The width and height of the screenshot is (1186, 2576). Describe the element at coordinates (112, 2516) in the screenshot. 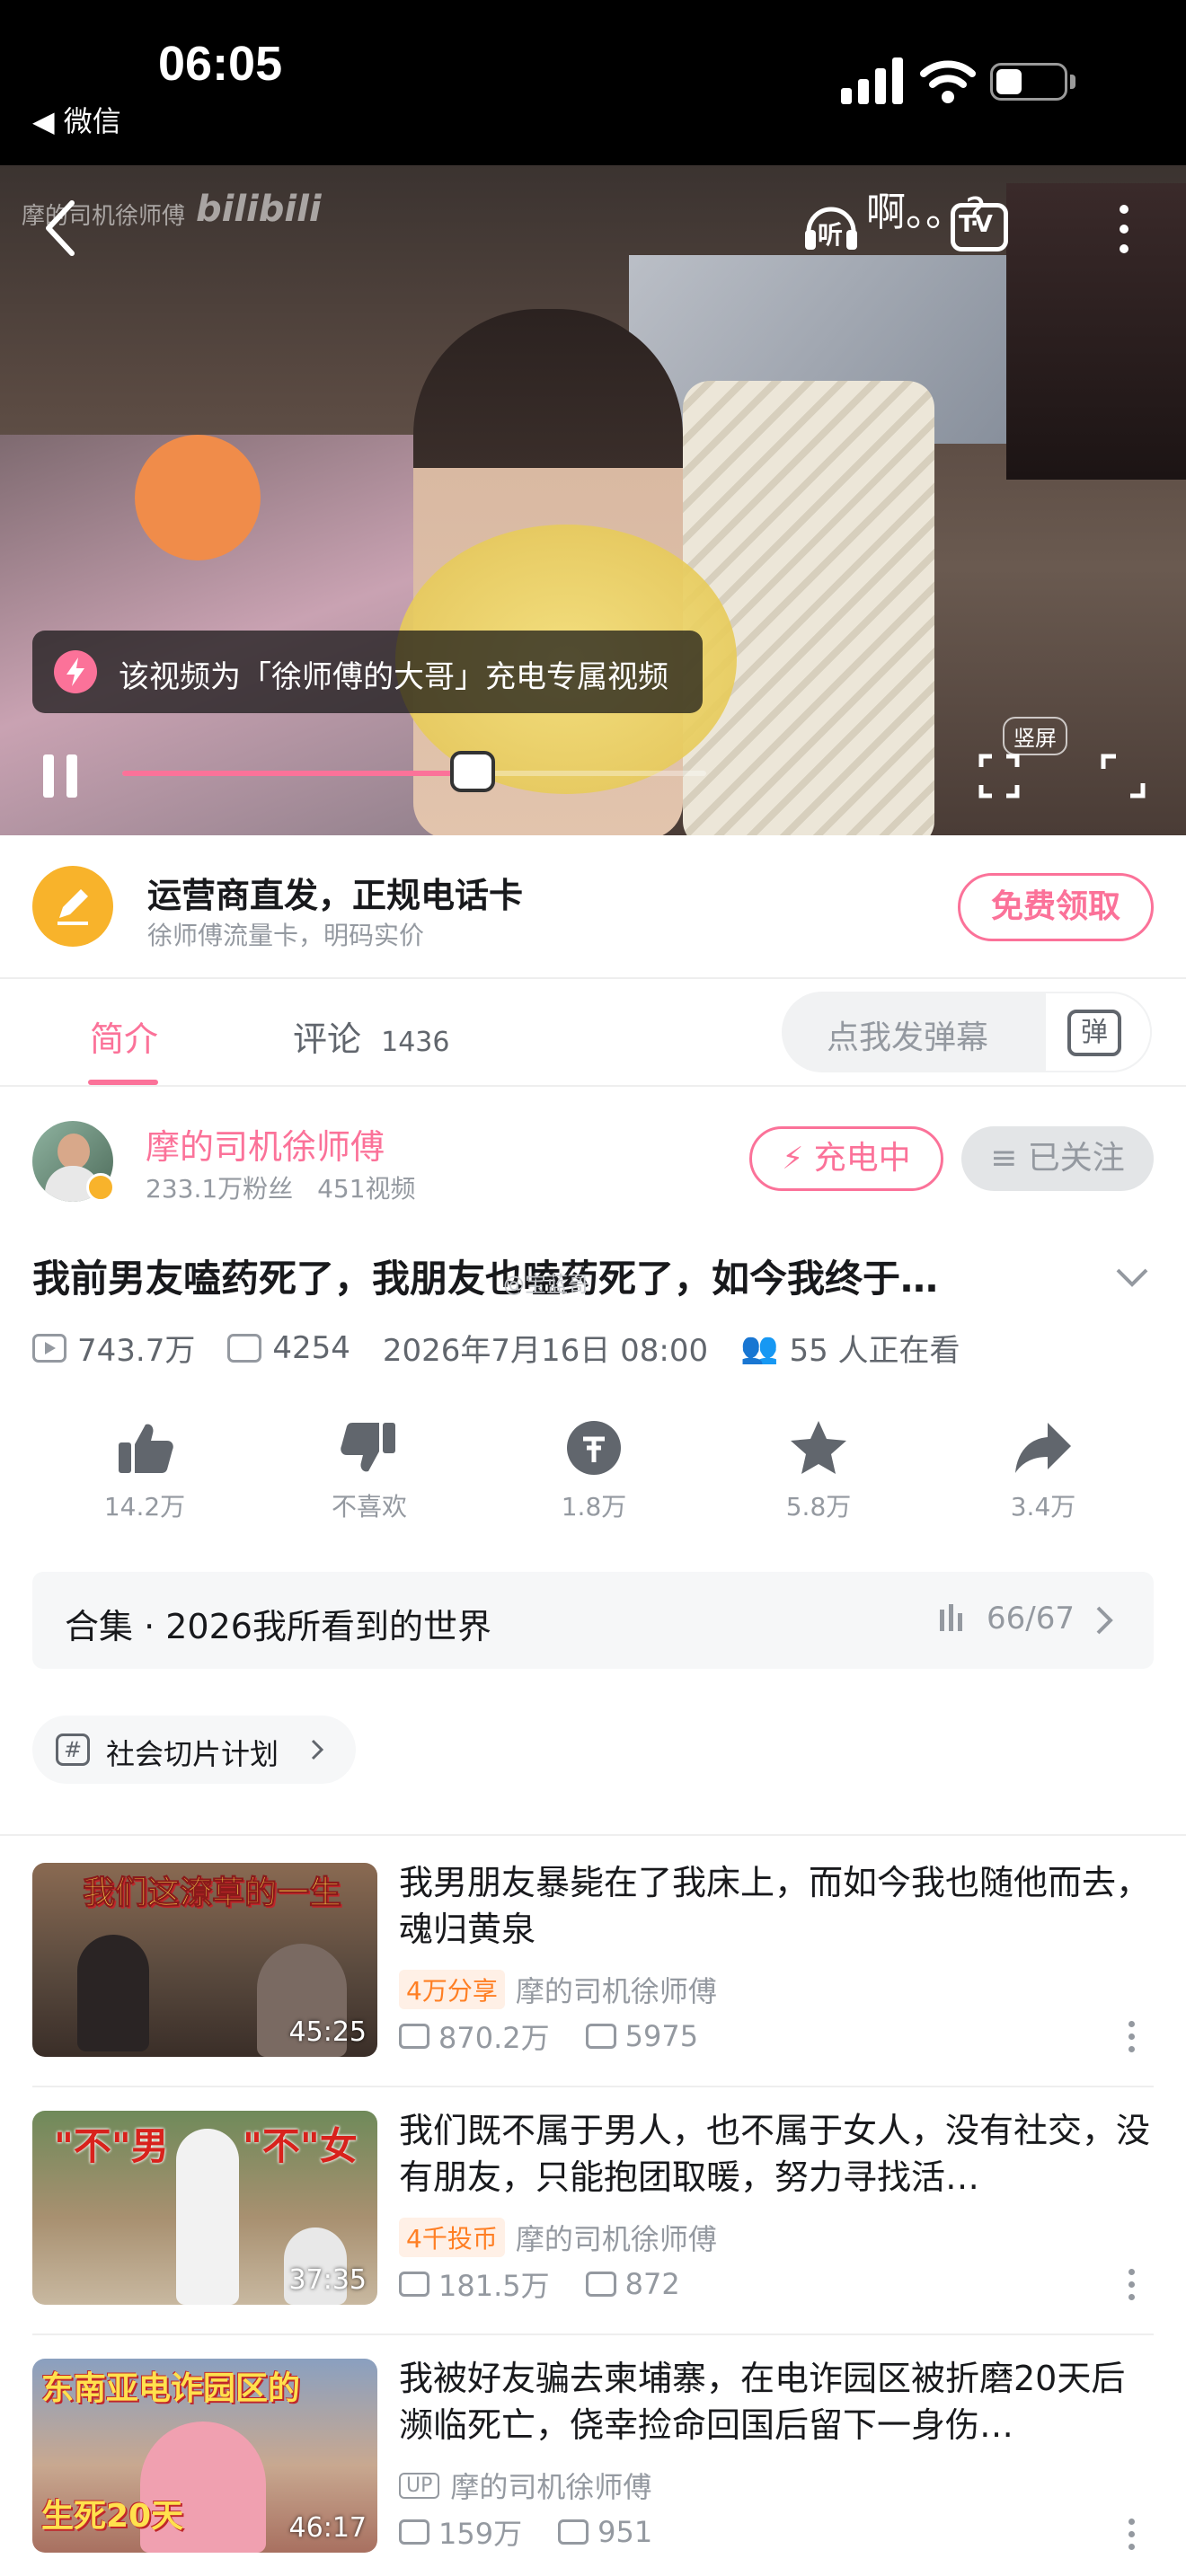

I see `thumbnail-caption-2: 生死20天` at that location.